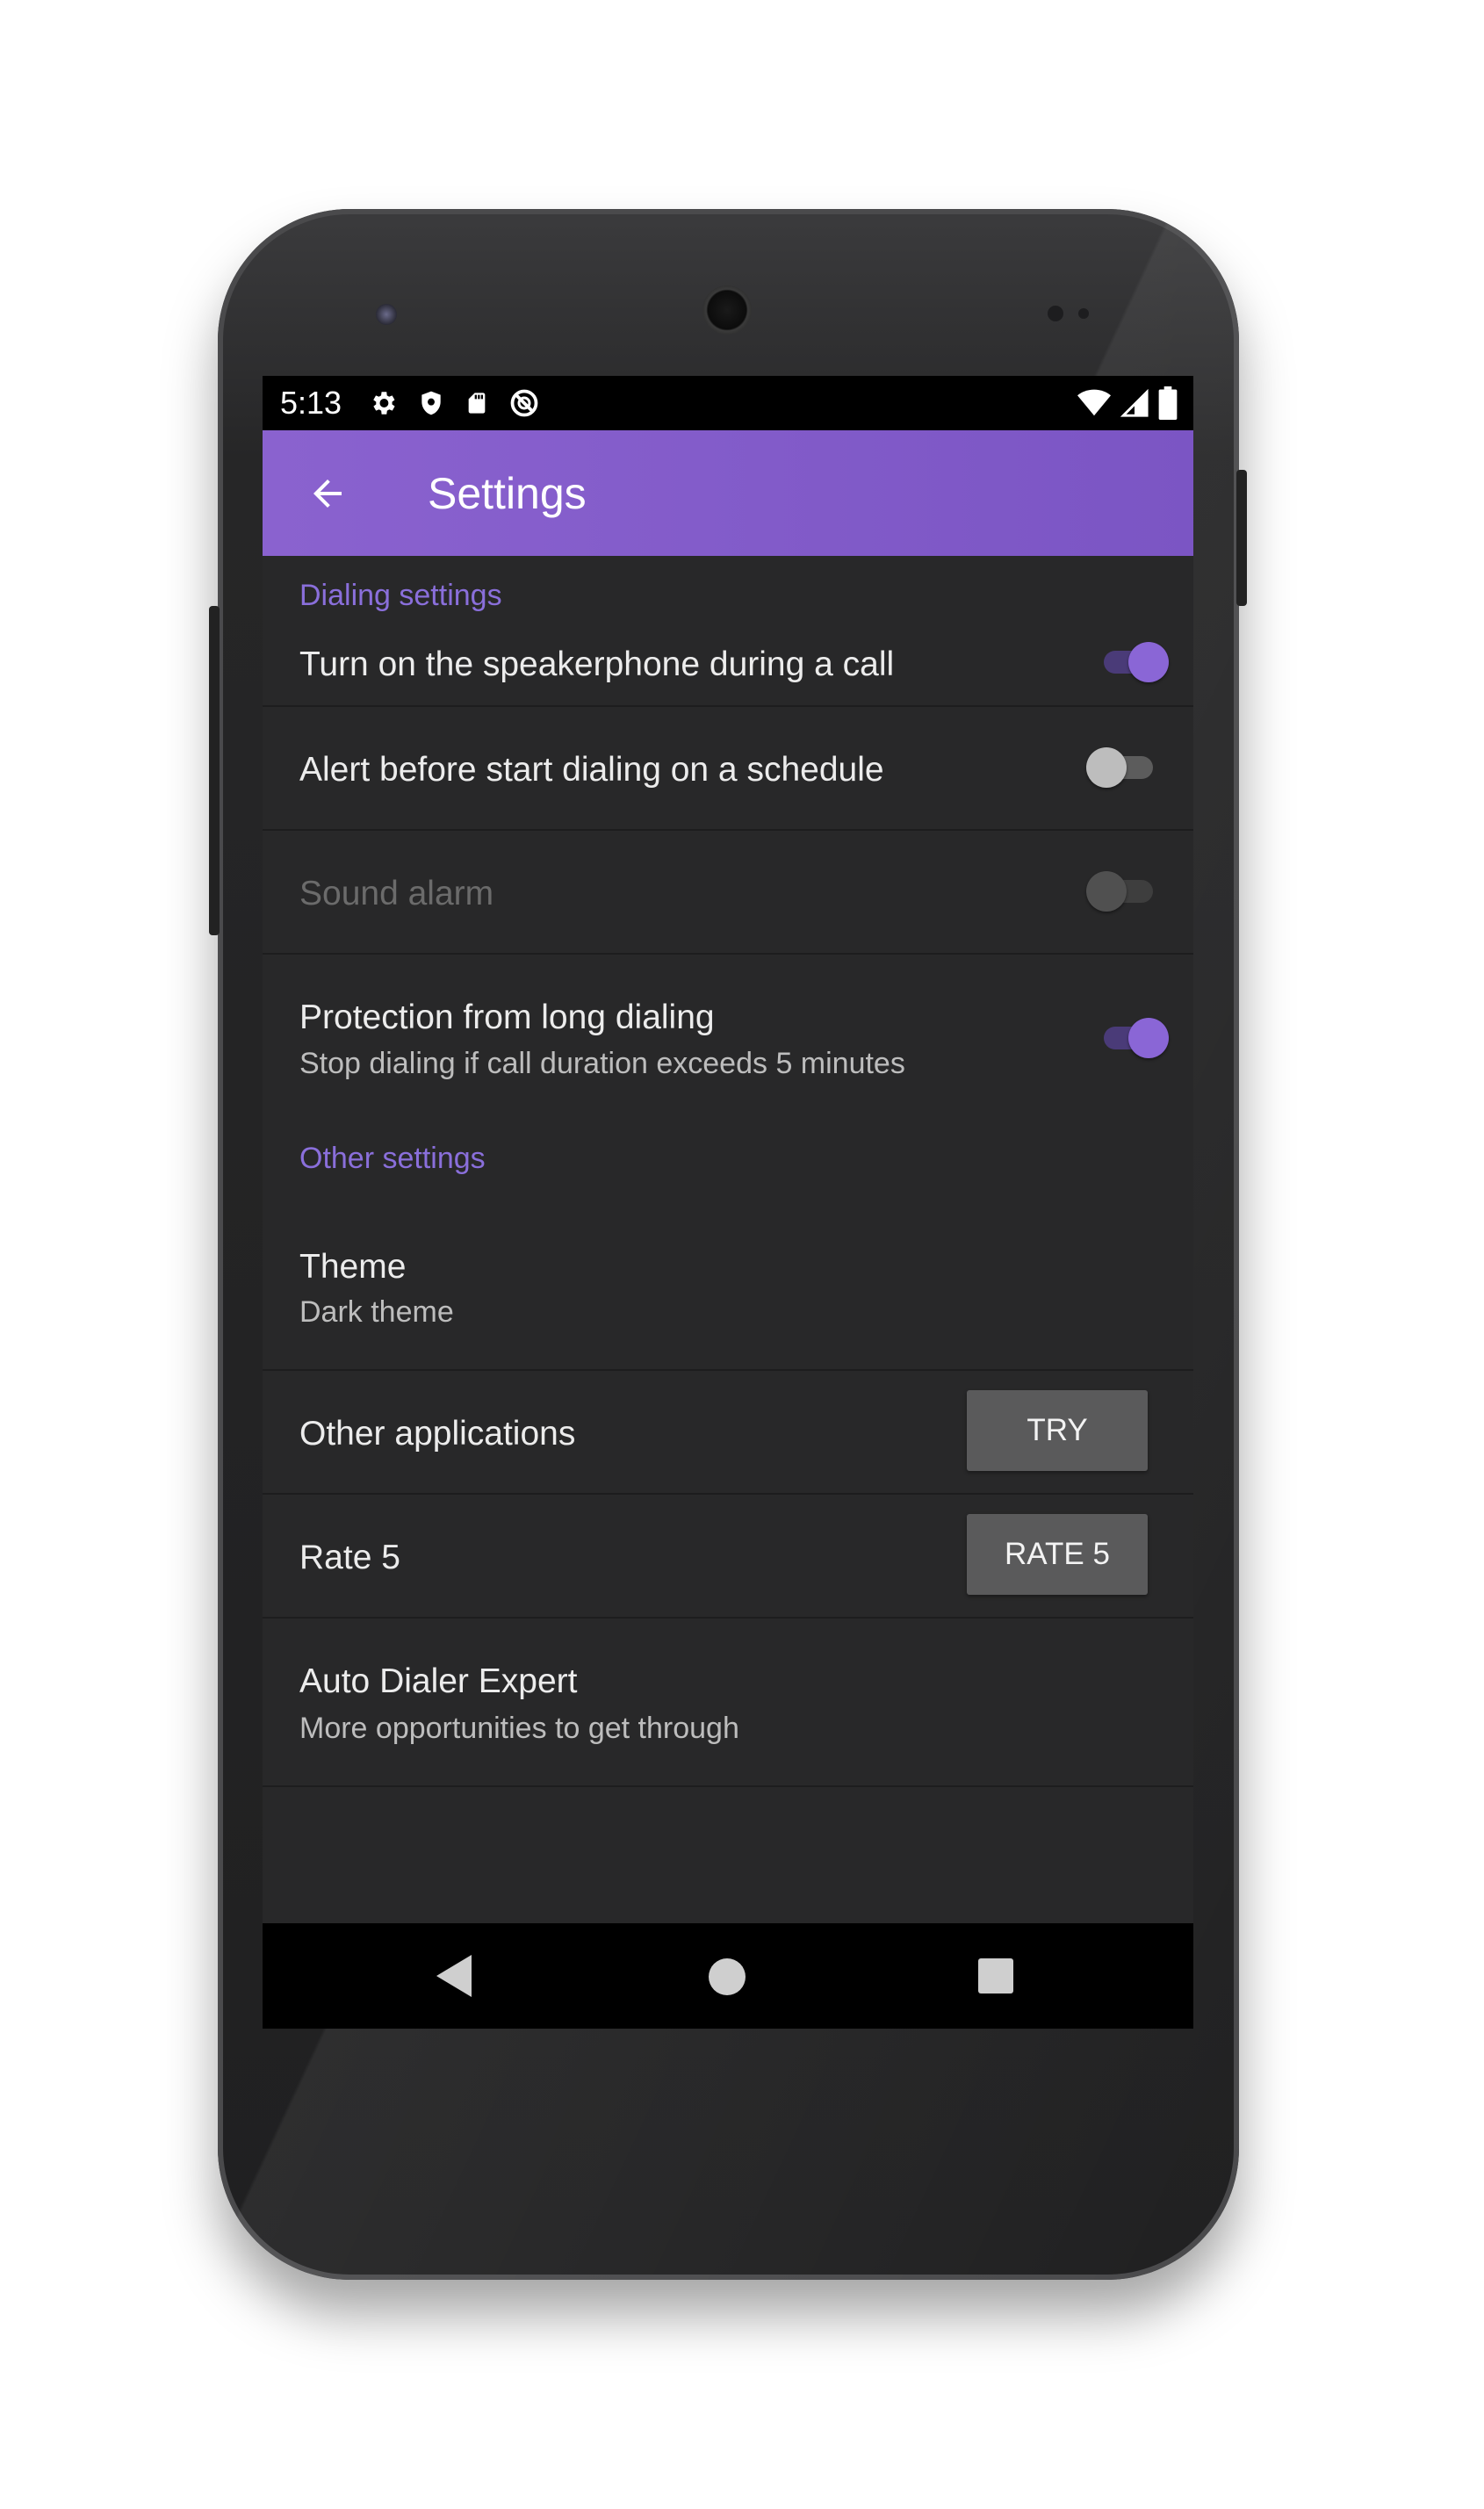  I want to click on home-circle-icon, so click(727, 1976).